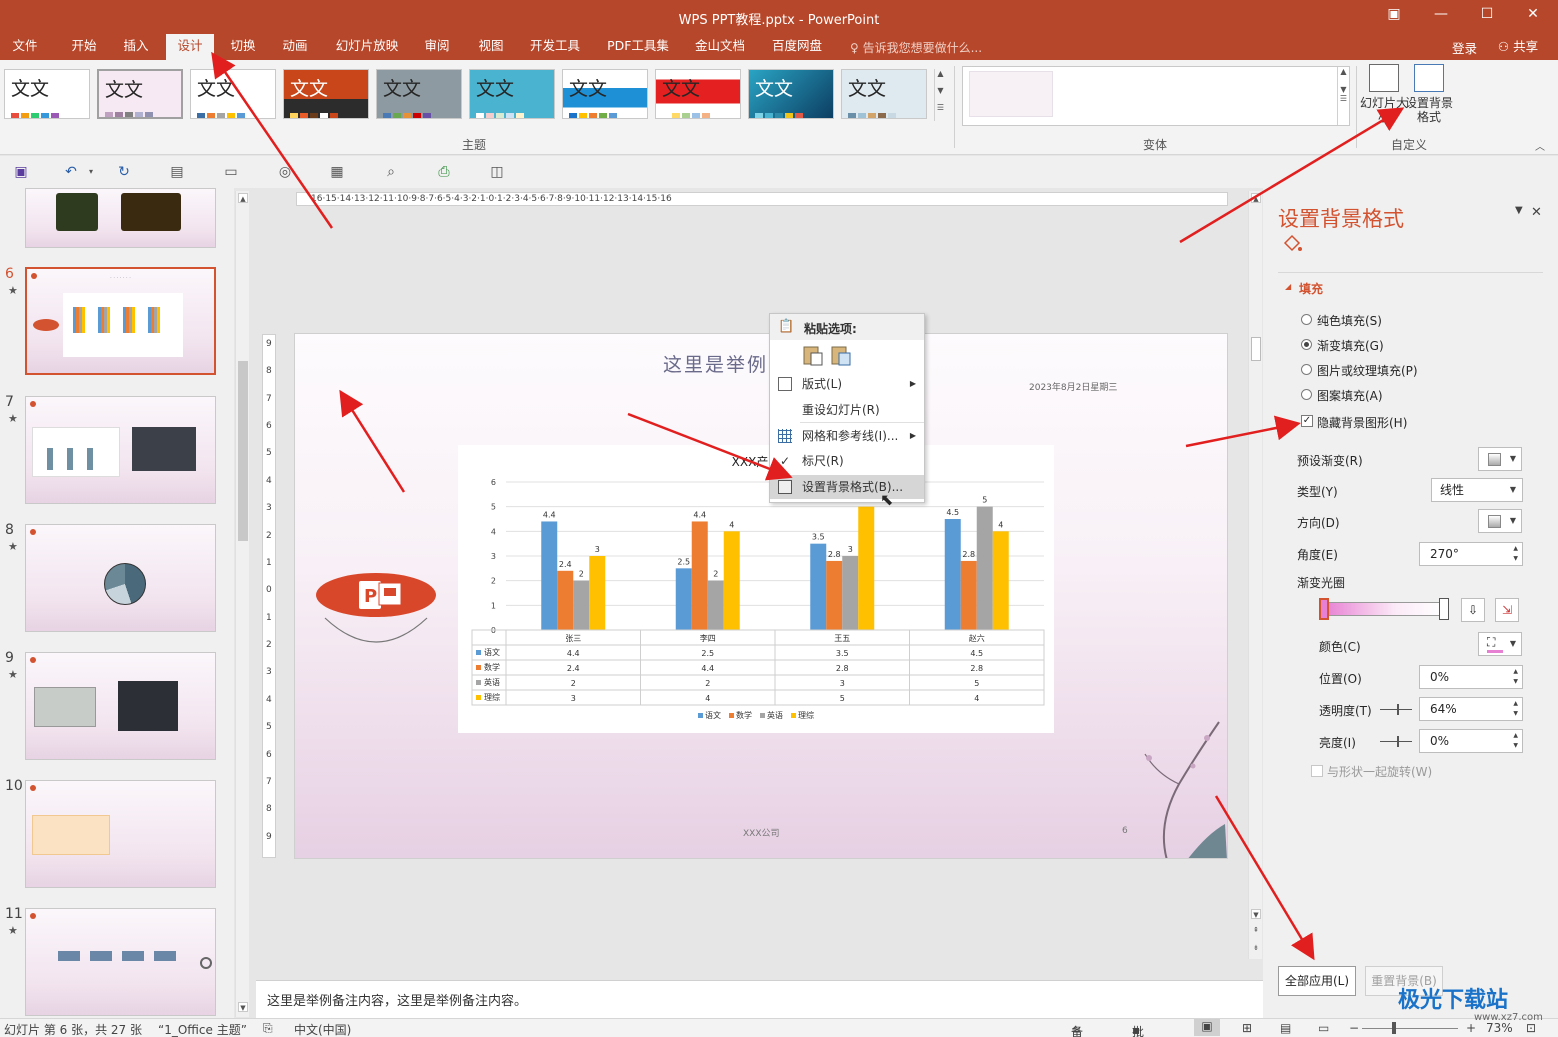  What do you see at coordinates (761, 832) in the screenshot?
I see `slide-footer-company: XXX公司` at bounding box center [761, 832].